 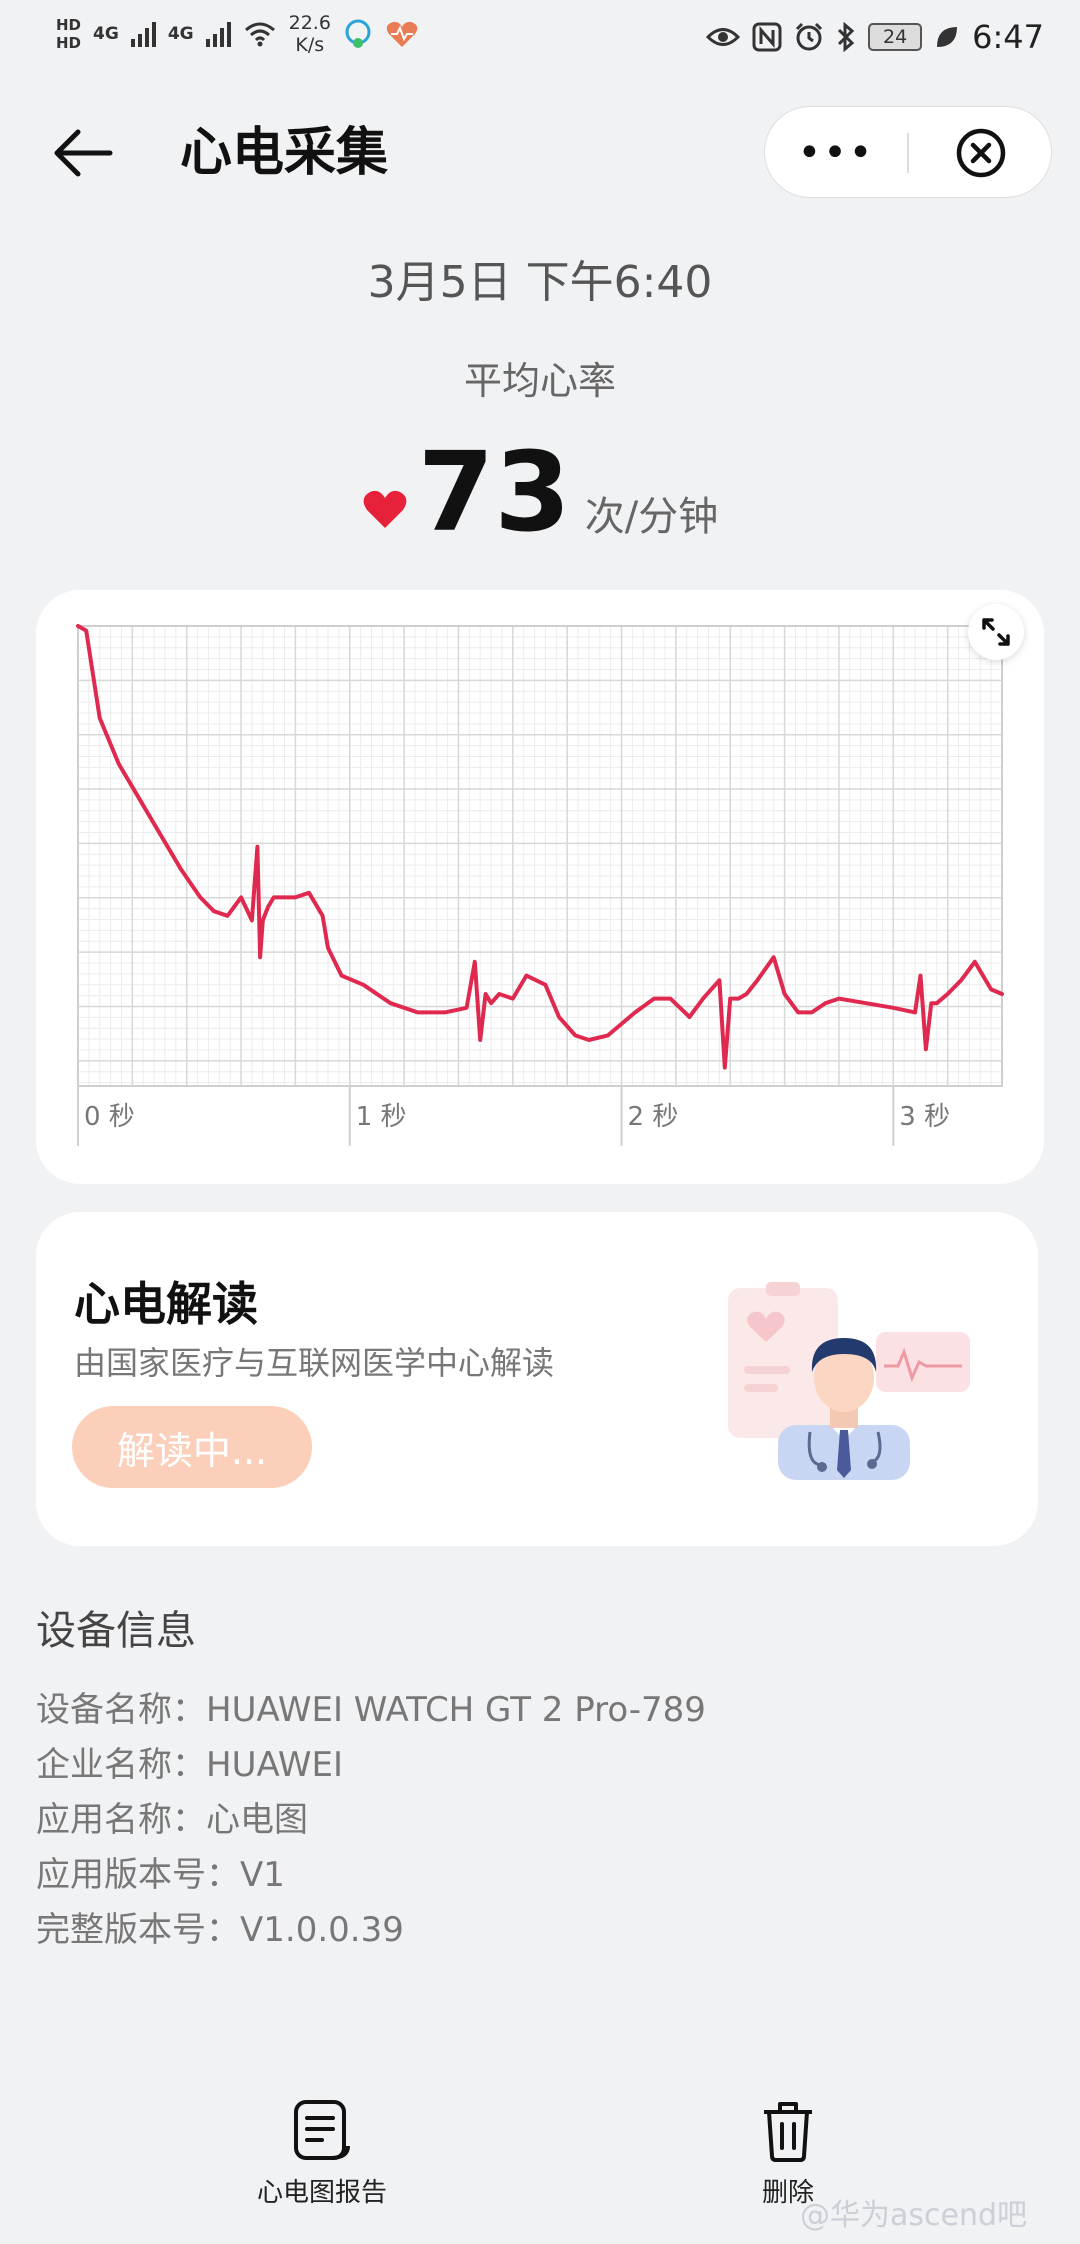 What do you see at coordinates (220, 1930) in the screenshot?
I see `full-version-row: 完整版本号：V1.0.0.39` at bounding box center [220, 1930].